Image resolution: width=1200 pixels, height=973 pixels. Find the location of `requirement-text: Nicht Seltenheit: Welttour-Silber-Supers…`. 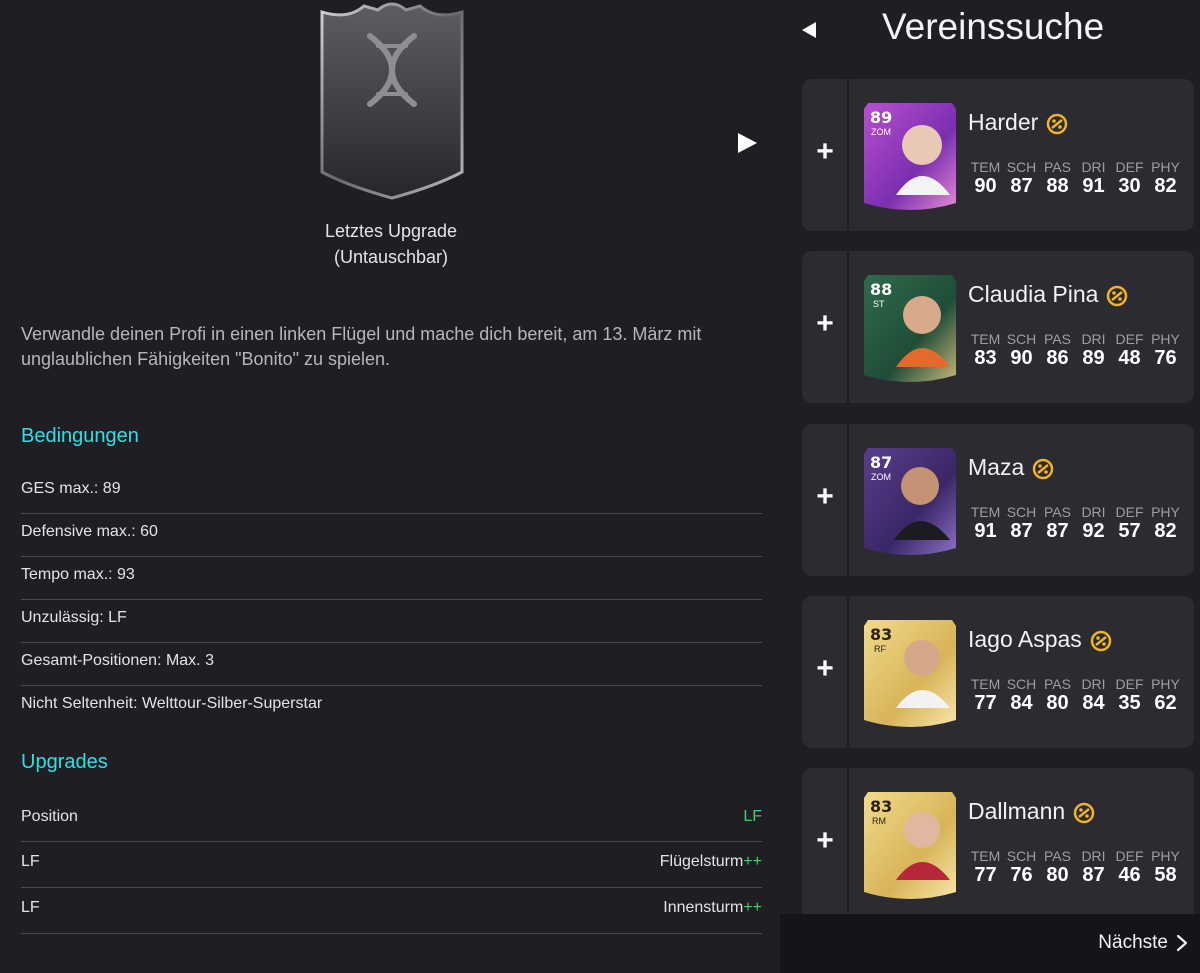

requirement-text: Nicht Seltenheit: Welttour-Silber-Supers… is located at coordinates (172, 703).